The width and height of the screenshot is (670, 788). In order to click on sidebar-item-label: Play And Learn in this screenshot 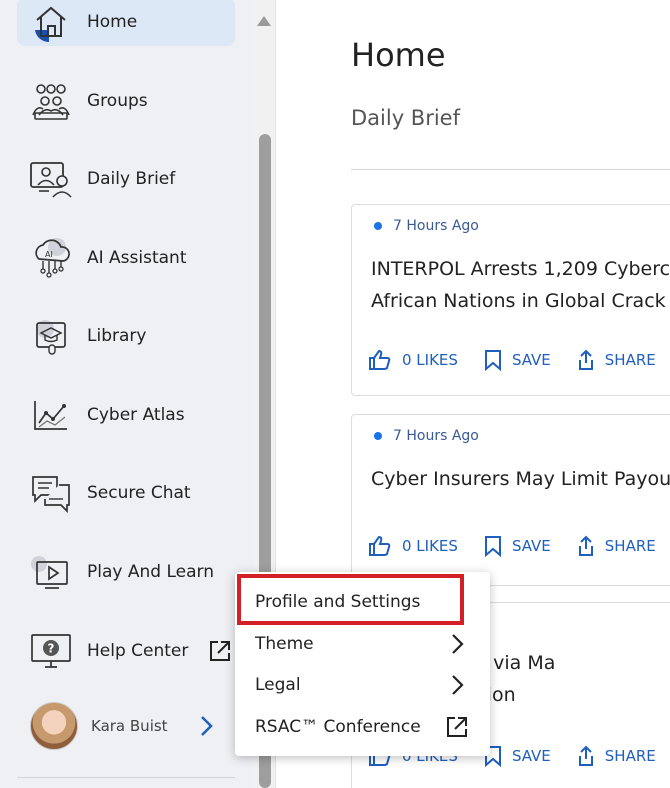, I will do `click(150, 572)`.